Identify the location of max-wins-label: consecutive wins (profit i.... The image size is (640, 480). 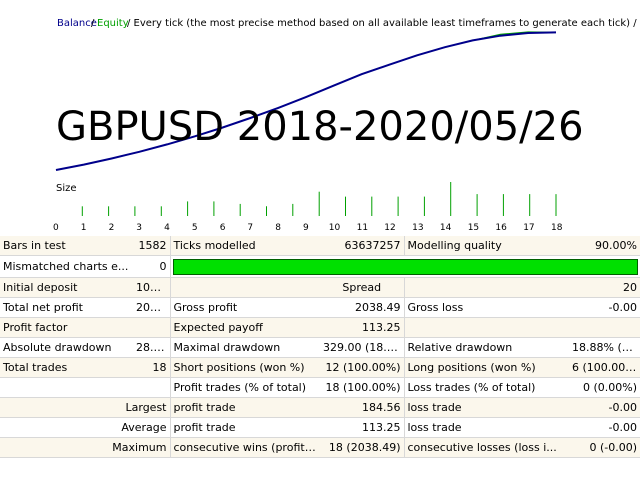
(245, 447).